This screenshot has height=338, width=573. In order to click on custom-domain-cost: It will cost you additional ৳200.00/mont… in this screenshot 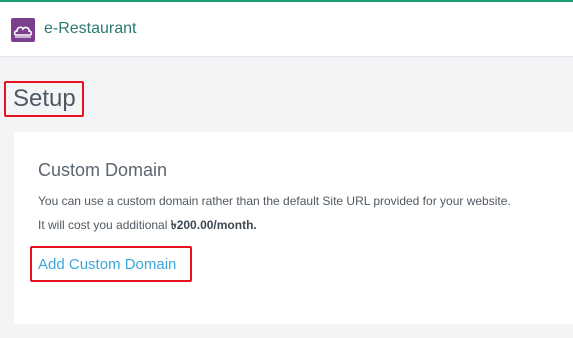, I will do `click(147, 225)`.